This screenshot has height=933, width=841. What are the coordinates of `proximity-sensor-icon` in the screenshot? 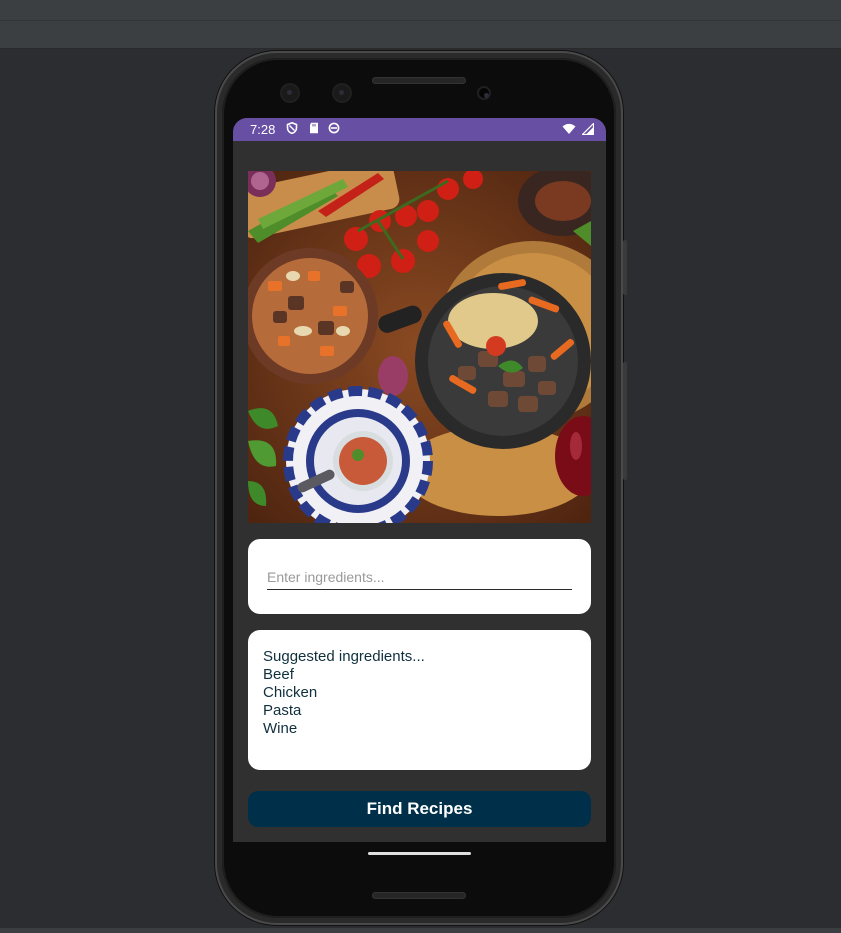 It's located at (484, 93).